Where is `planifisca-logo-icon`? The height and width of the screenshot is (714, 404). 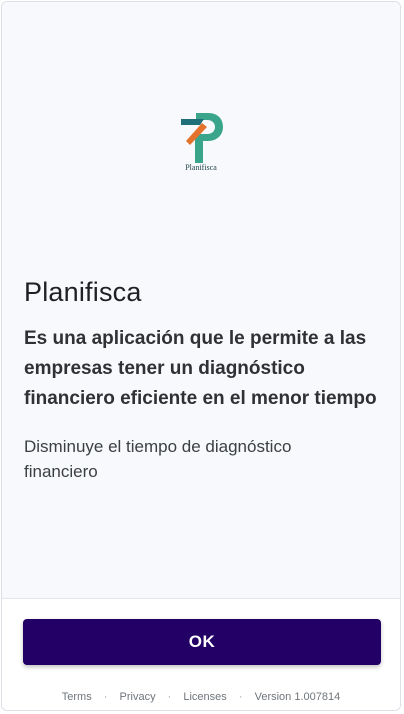 planifisca-logo-icon is located at coordinates (202, 138).